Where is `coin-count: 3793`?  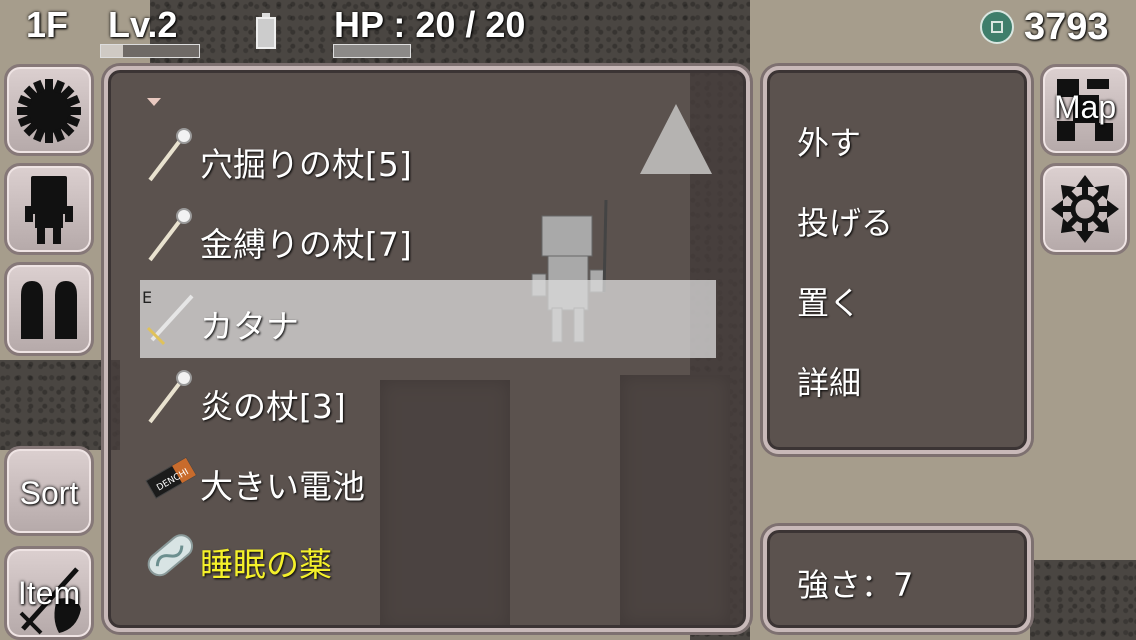 coin-count: 3793 is located at coordinates (1066, 27).